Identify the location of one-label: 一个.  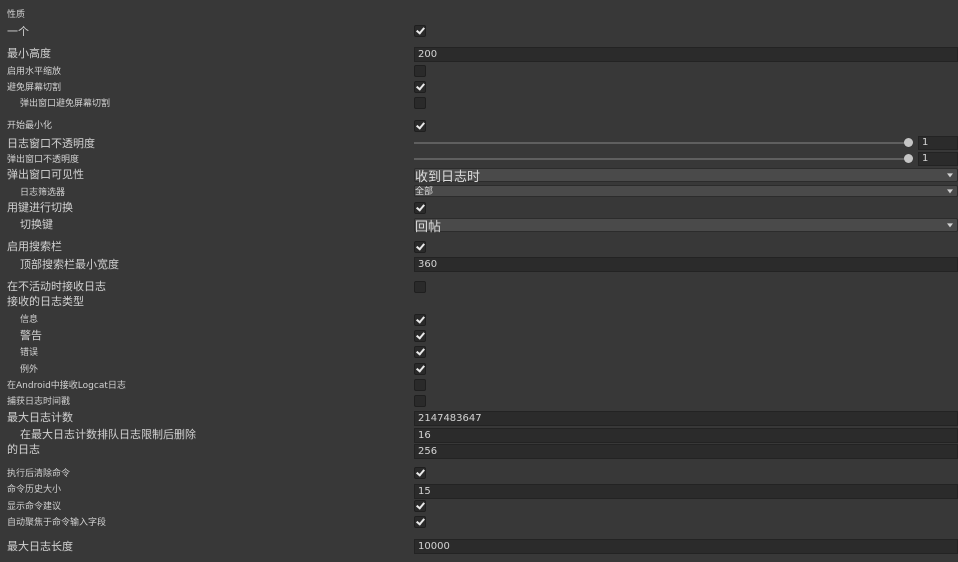
(18, 31).